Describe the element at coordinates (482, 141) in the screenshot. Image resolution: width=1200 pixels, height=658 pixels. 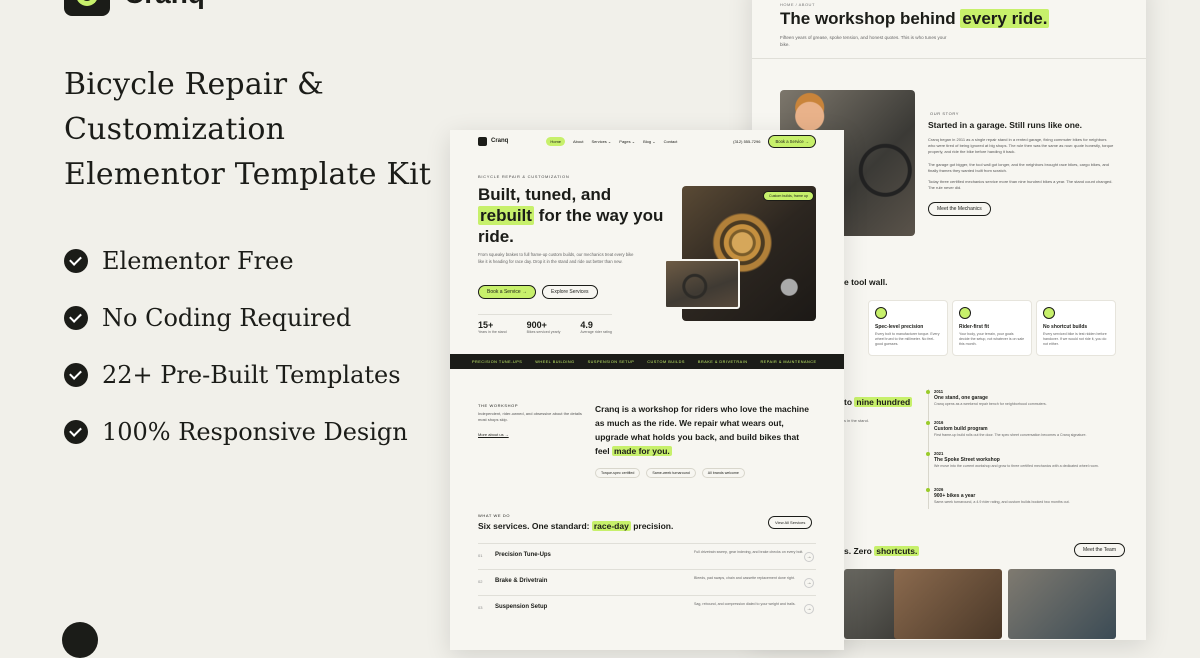
I see `brand-mark-icon` at that location.